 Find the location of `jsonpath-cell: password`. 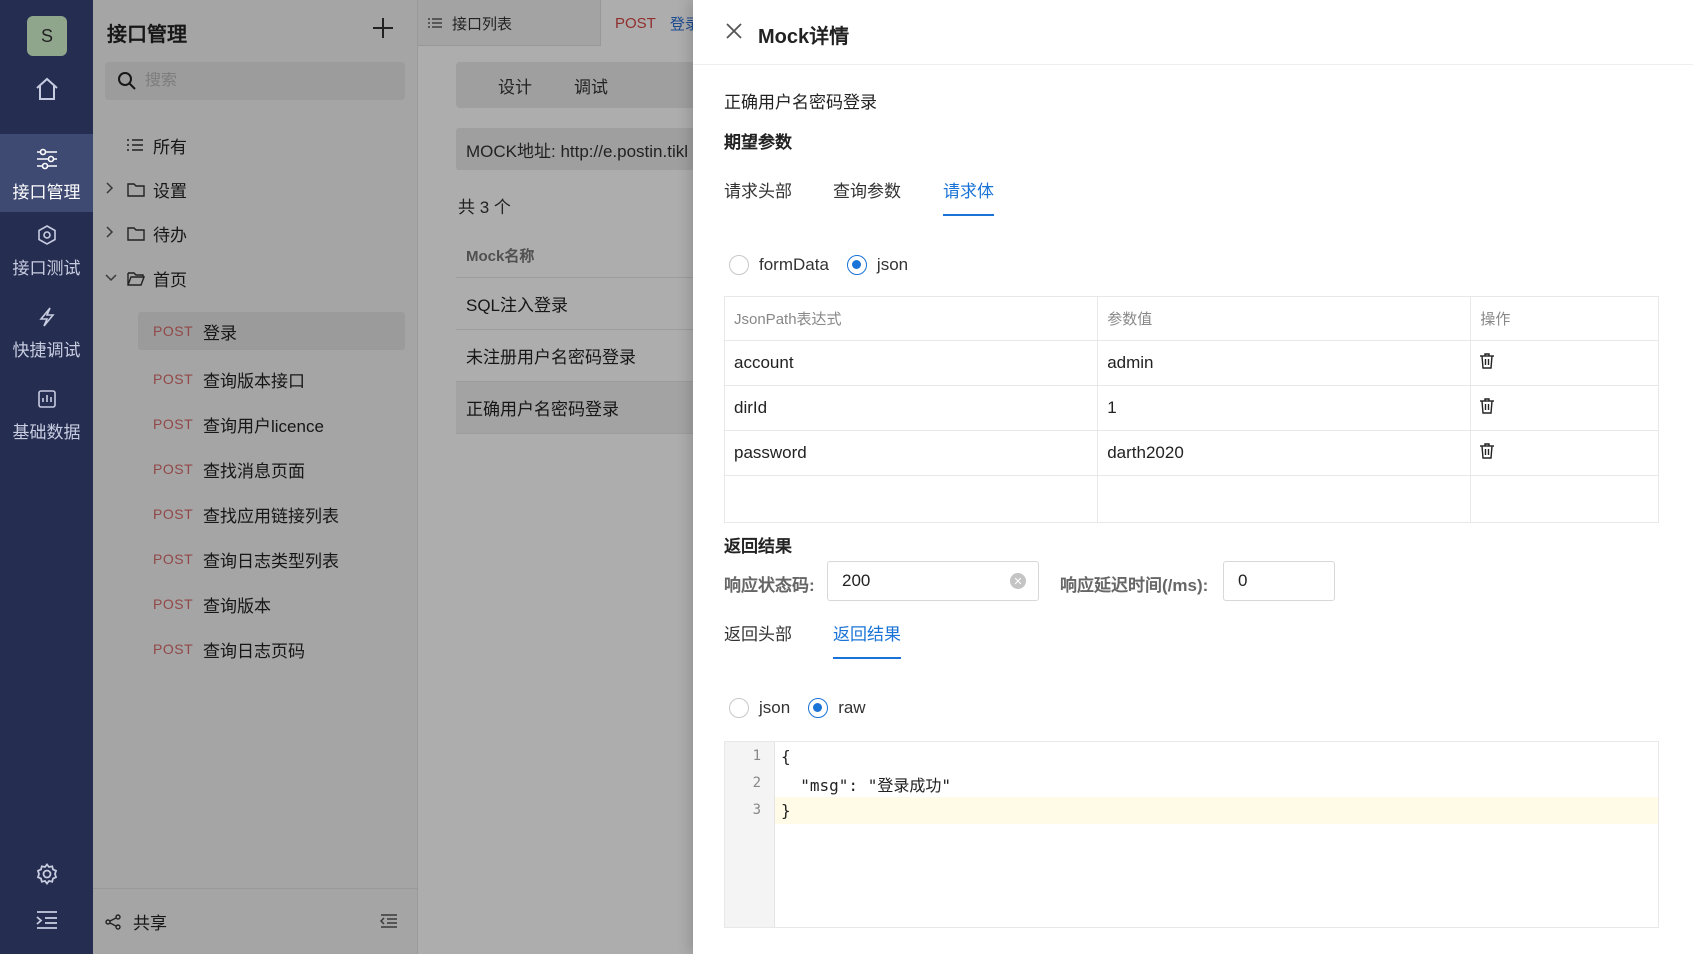

jsonpath-cell: password is located at coordinates (912, 453).